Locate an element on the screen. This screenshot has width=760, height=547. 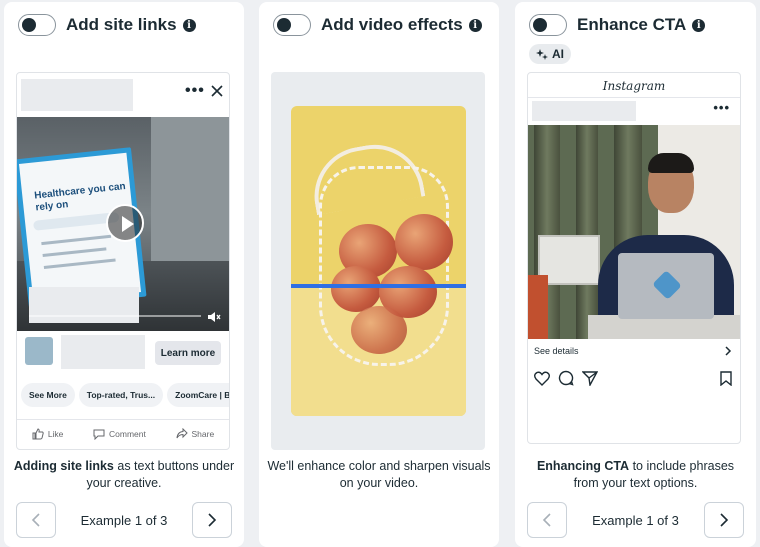
doctor-hair is located at coordinates (671, 163).